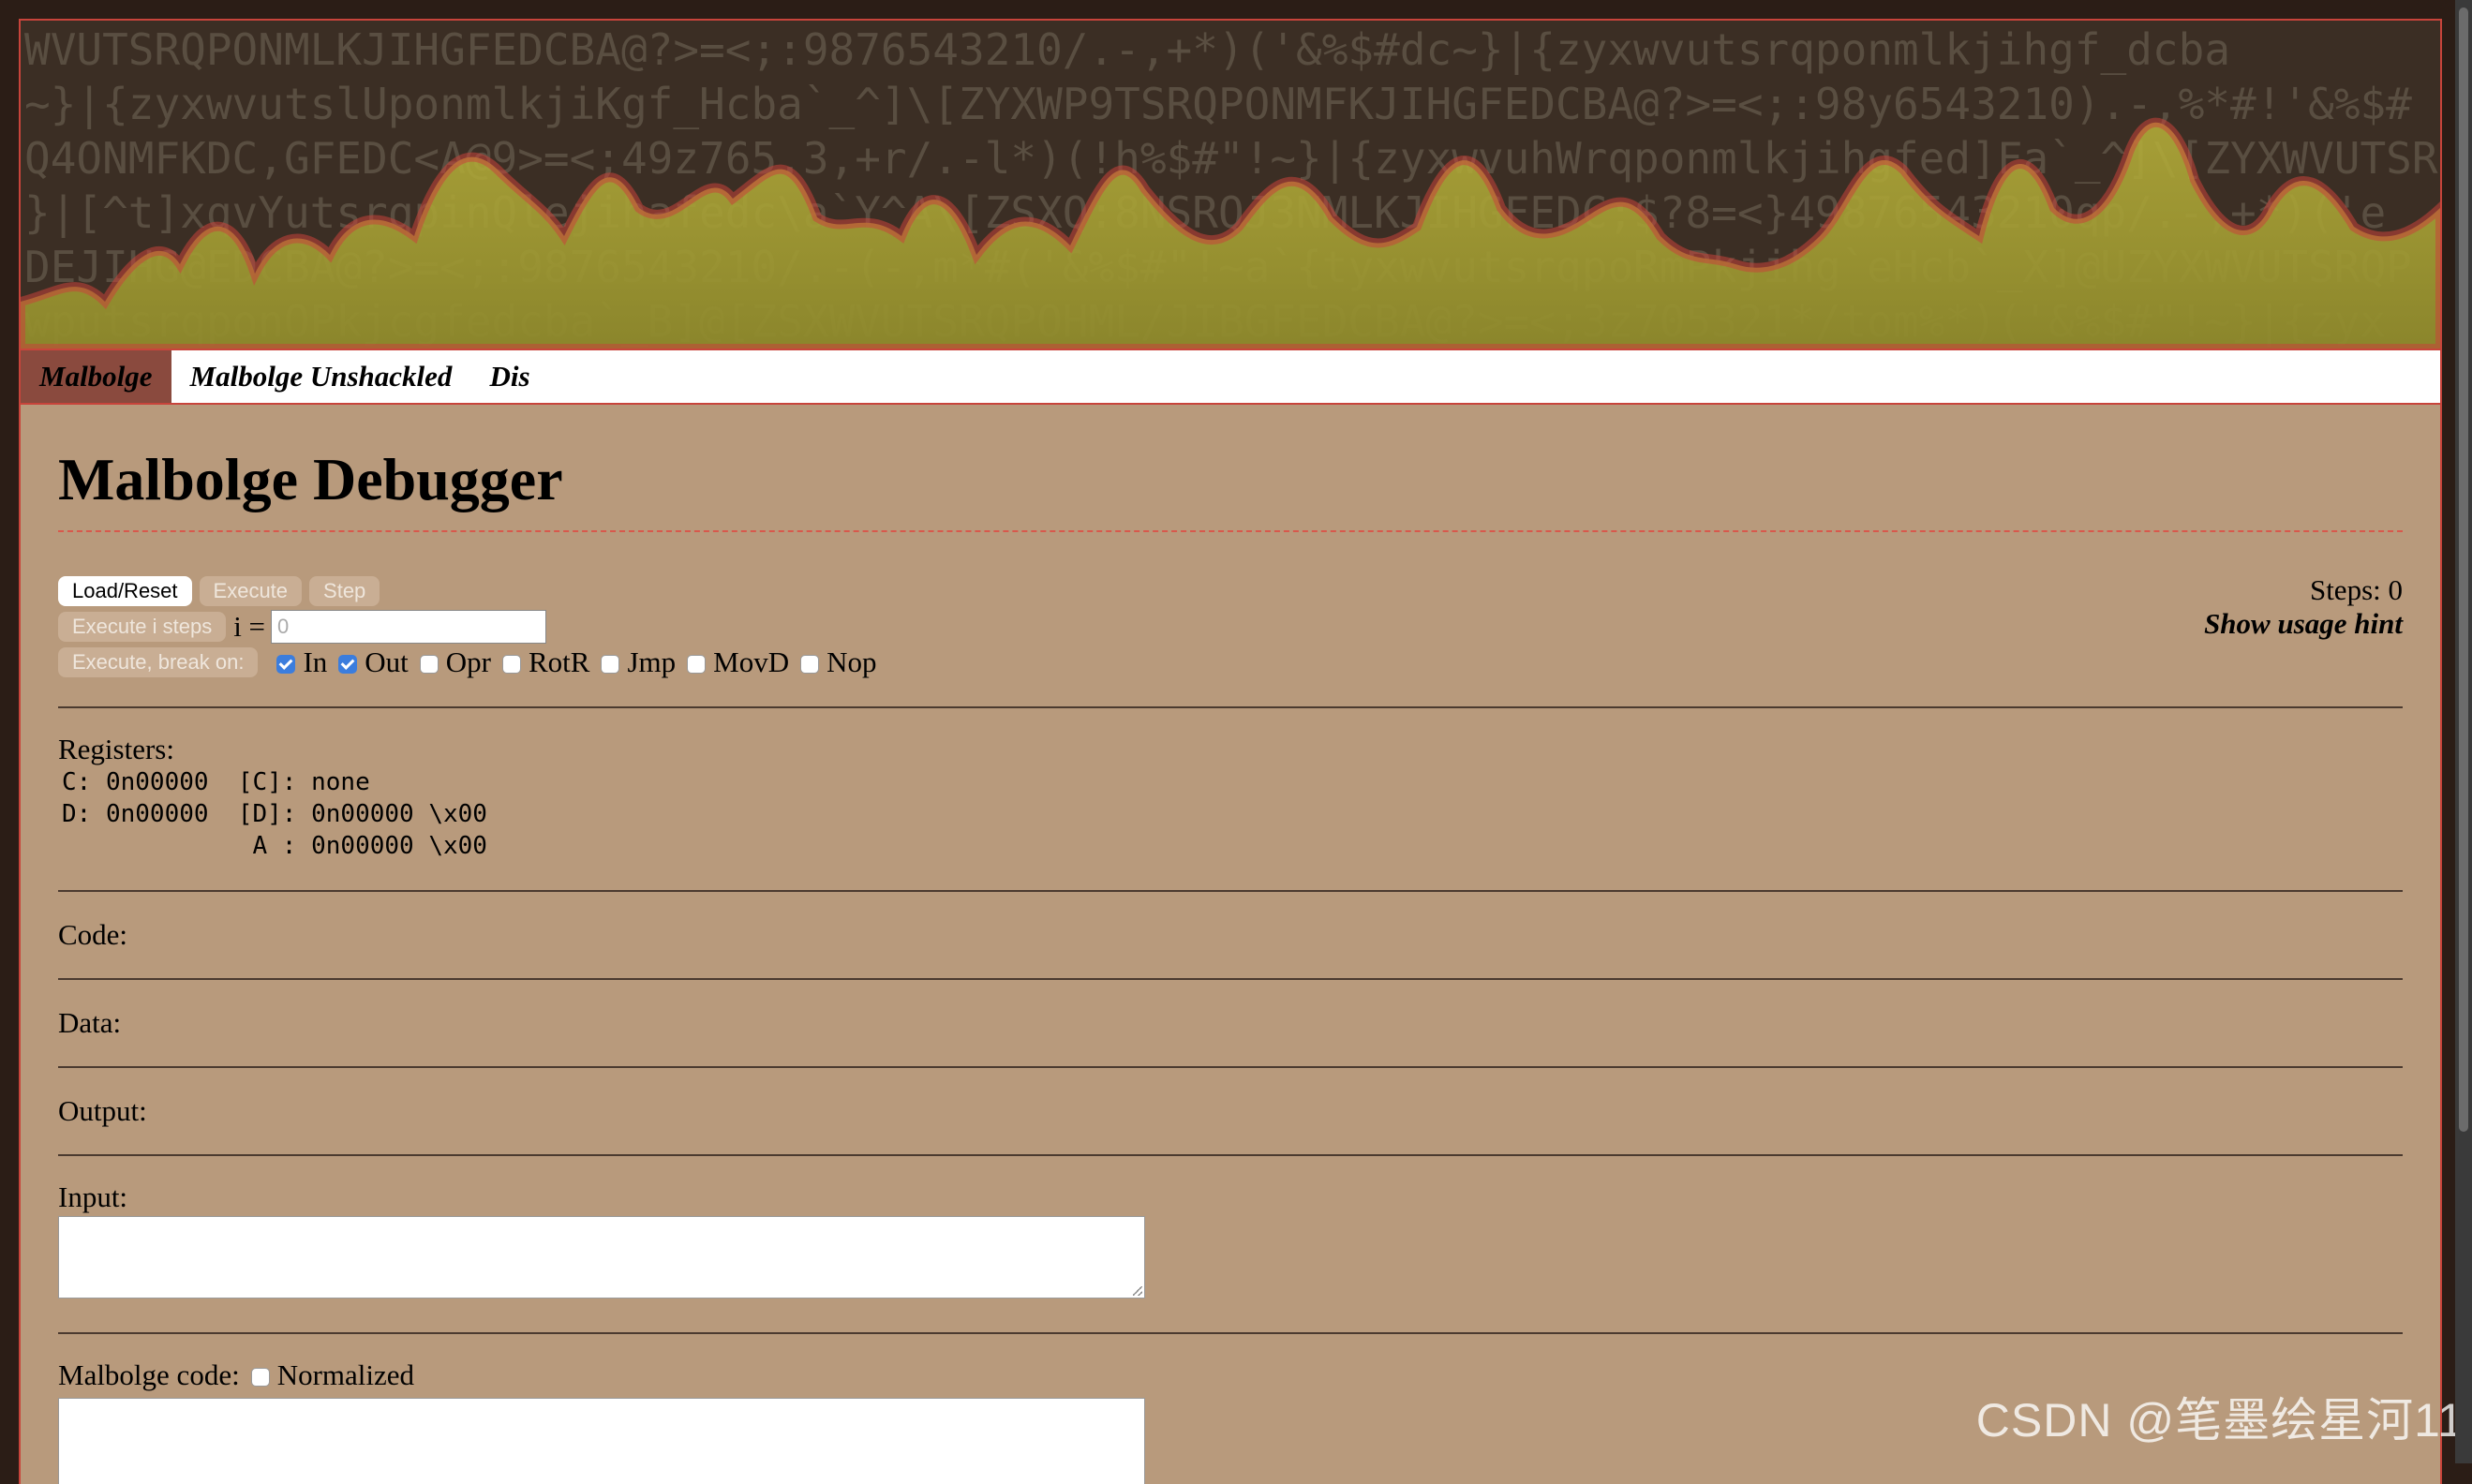 Image resolution: width=2472 pixels, height=1484 pixels. I want to click on input-label: Input:, so click(93, 1196).